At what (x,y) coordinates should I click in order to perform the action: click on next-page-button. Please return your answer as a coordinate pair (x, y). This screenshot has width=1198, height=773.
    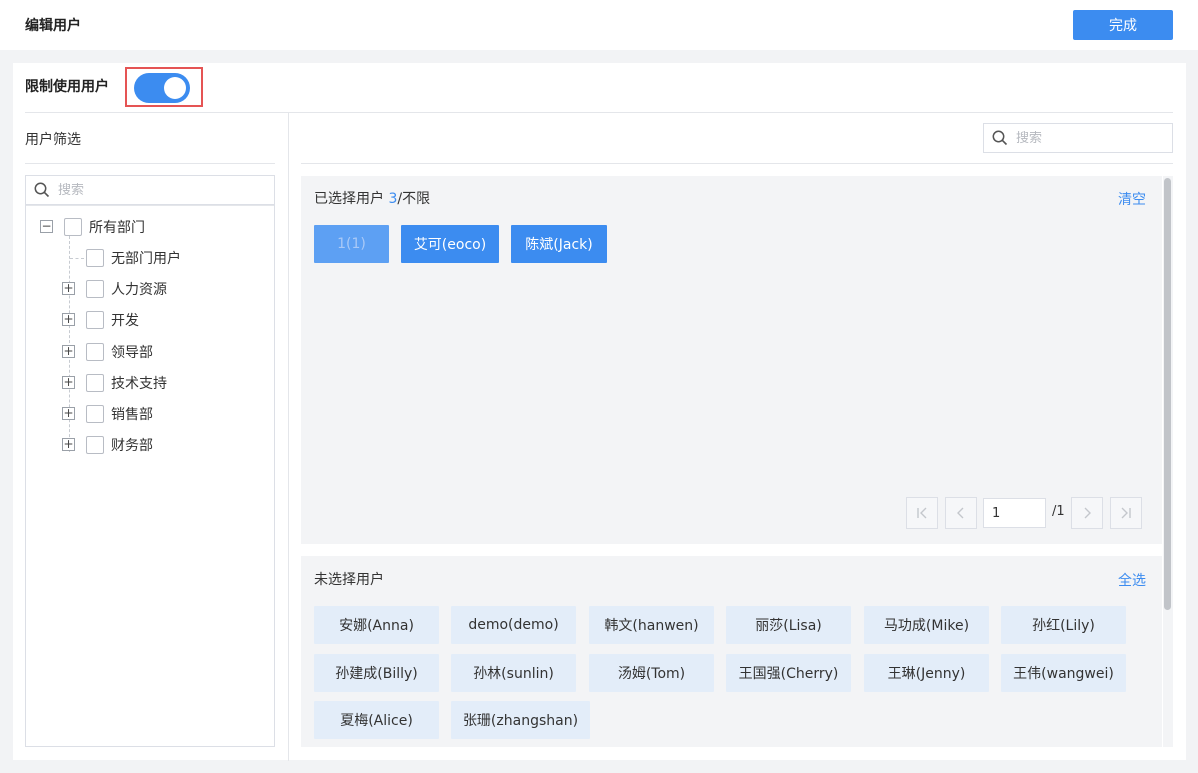
    Looking at the image, I should click on (1087, 513).